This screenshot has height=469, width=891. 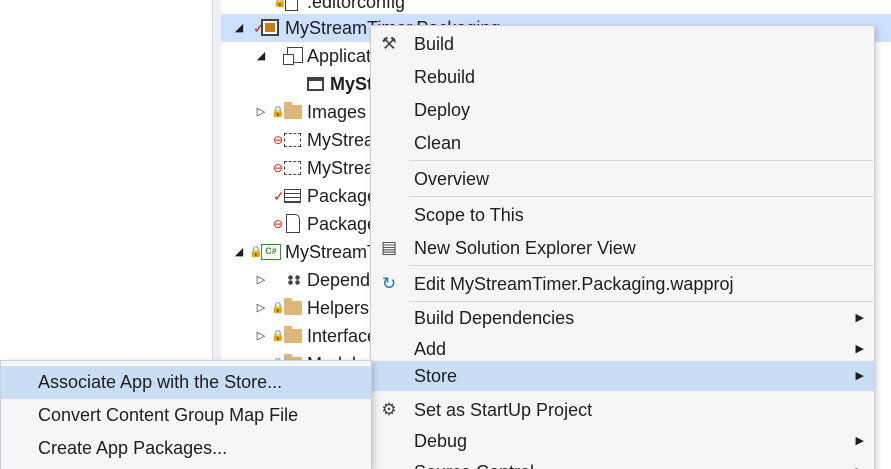 What do you see at coordinates (622, 179) in the screenshot?
I see `menu-item-overview: Overview` at bounding box center [622, 179].